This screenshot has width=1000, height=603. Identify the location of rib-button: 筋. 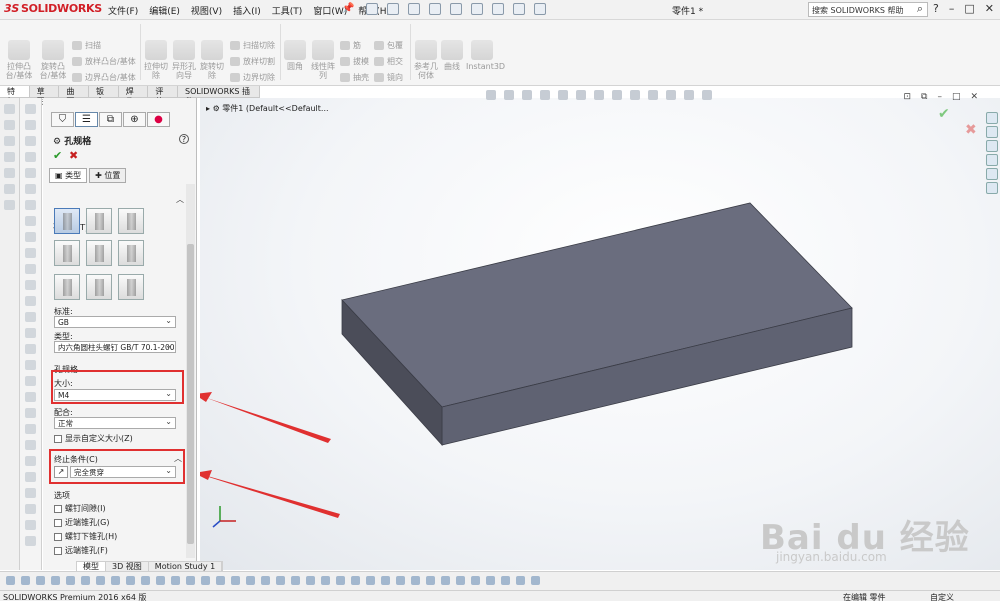
(350, 45).